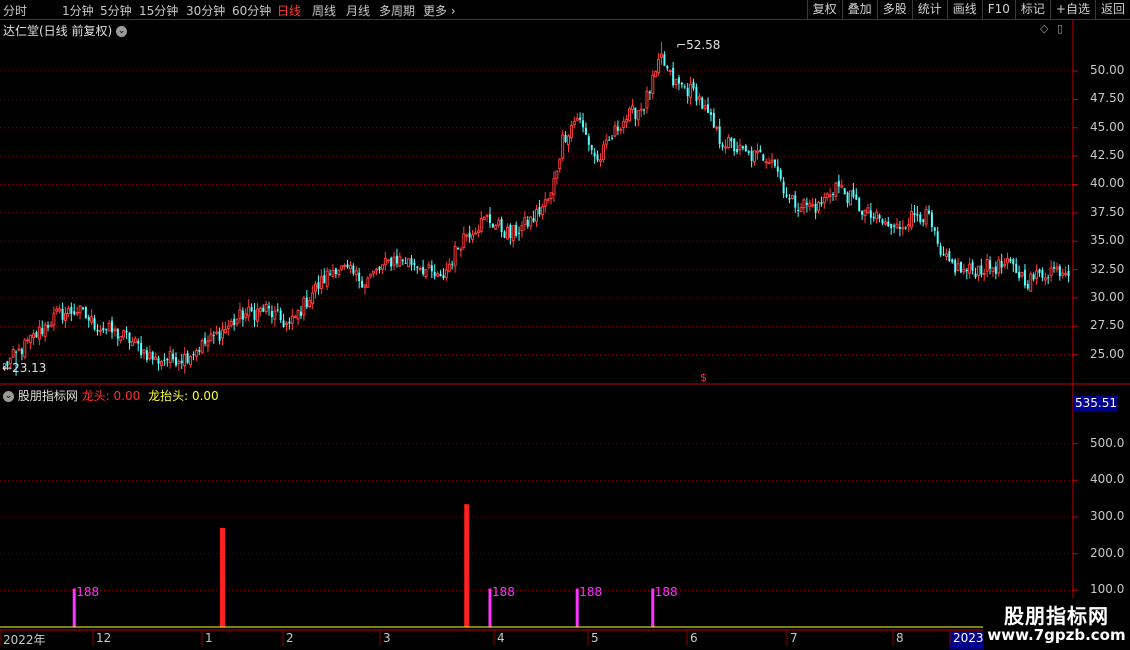  Describe the element at coordinates (158, 10) in the screenshot. I see `period-tab-15min: 15分钟` at that location.